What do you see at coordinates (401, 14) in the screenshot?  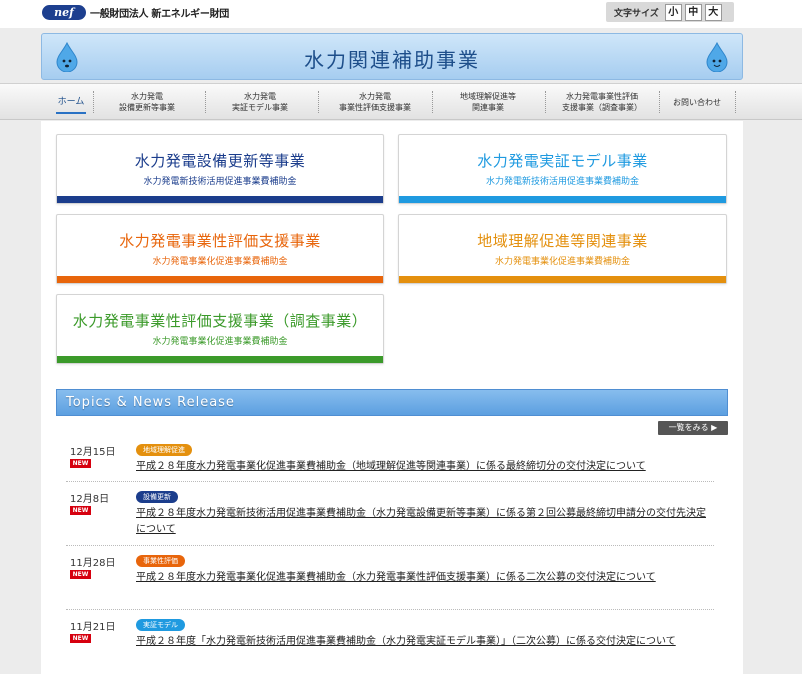 I see `top-header: nef 一般財団法人 新エネルギー財団 文字サイズ 小 中 大` at bounding box center [401, 14].